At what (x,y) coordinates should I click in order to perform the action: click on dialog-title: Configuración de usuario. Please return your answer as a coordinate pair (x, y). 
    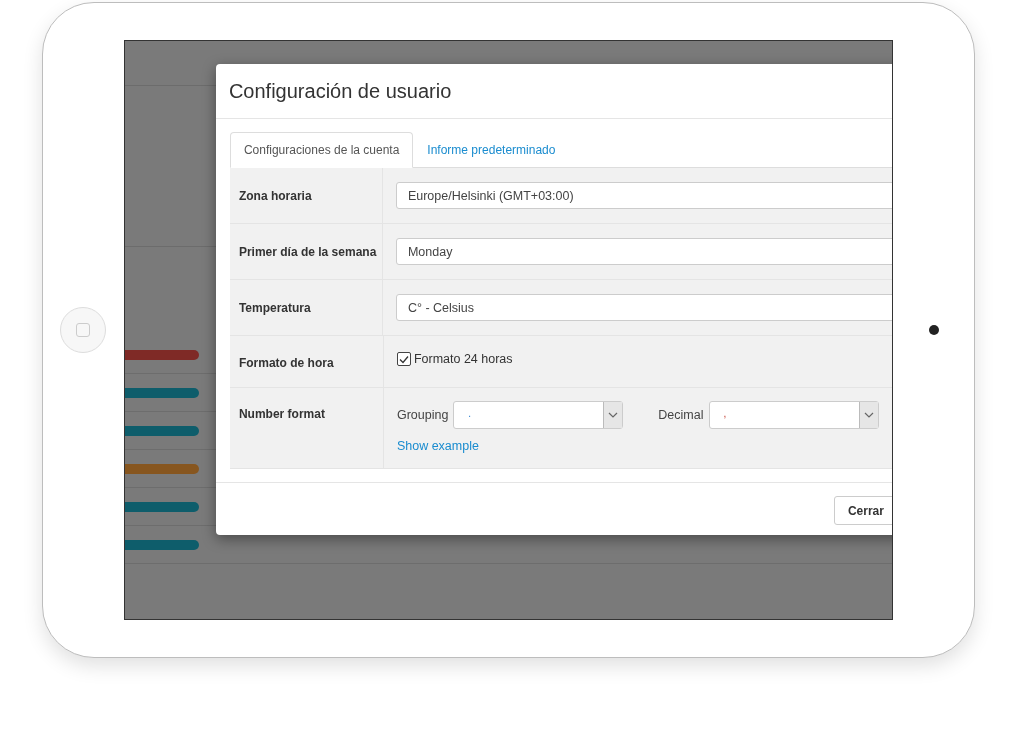
    Looking at the image, I should click on (340, 91).